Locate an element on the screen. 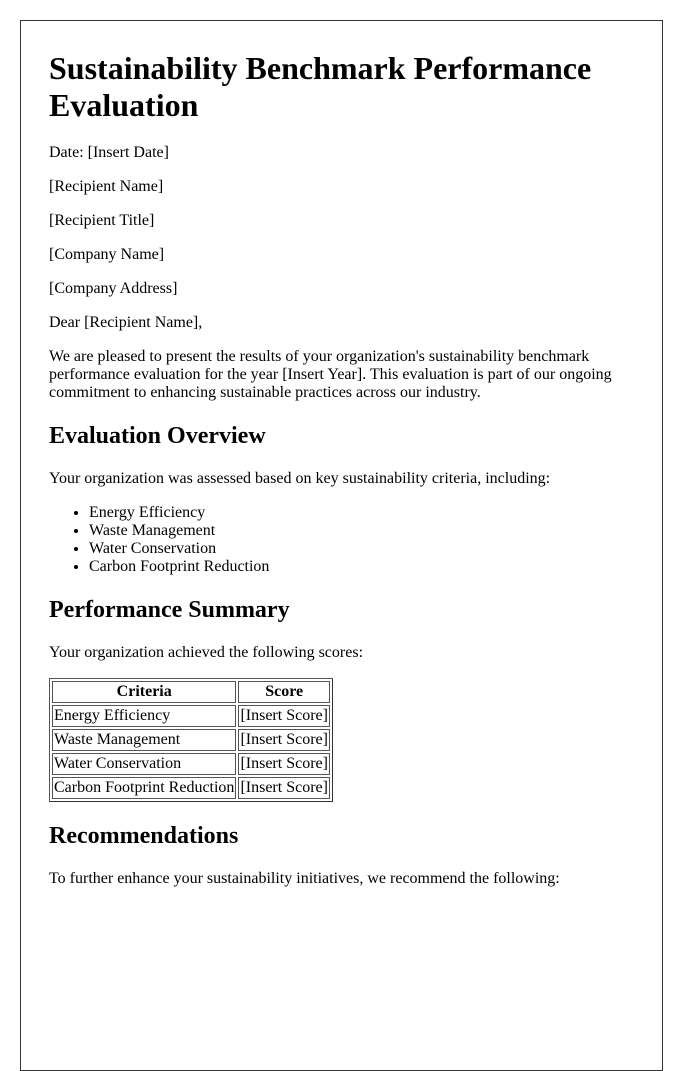  salutation: Dear [Recipient Name], is located at coordinates (126, 322).